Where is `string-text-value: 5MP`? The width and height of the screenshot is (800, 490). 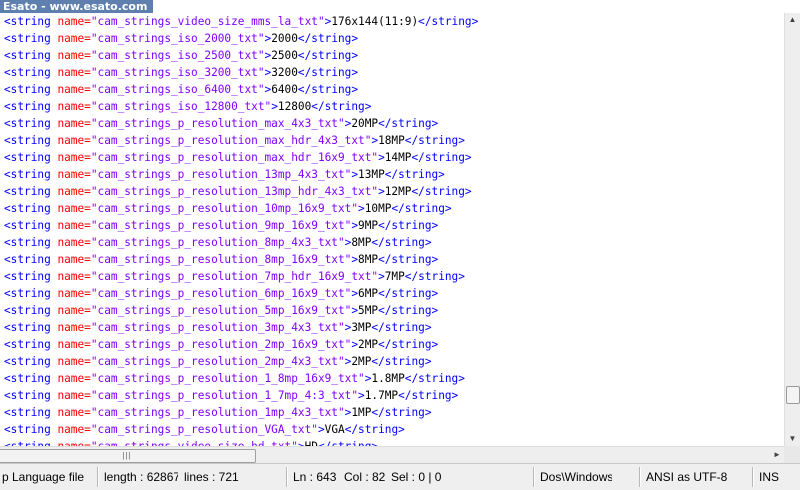 string-text-value: 5MP is located at coordinates (368, 310).